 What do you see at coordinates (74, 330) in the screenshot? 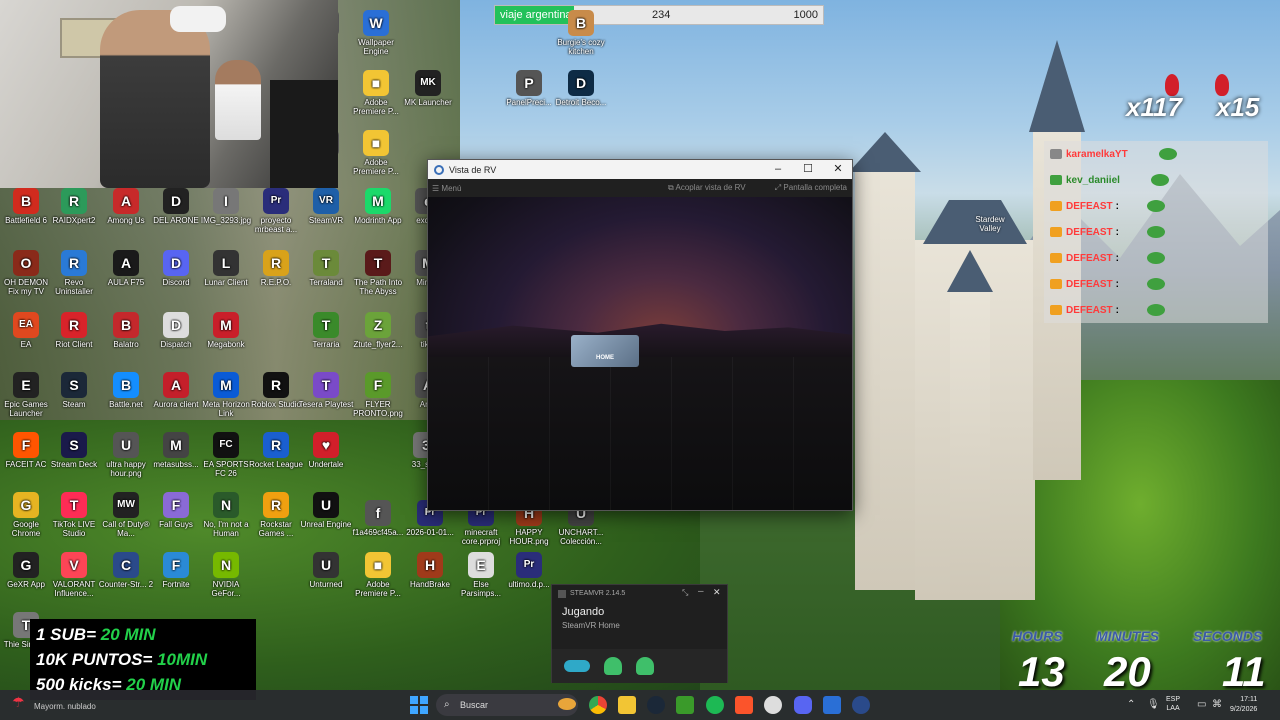
I see `desktop-icon: R Riot Client` at bounding box center [74, 330].